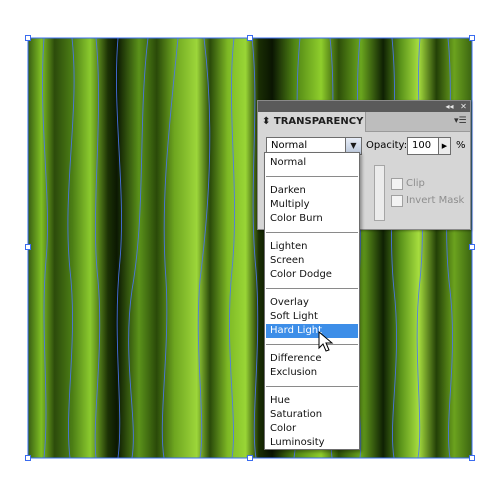  What do you see at coordinates (312, 317) in the screenshot?
I see `blend-option-soft-light: Soft Light` at bounding box center [312, 317].